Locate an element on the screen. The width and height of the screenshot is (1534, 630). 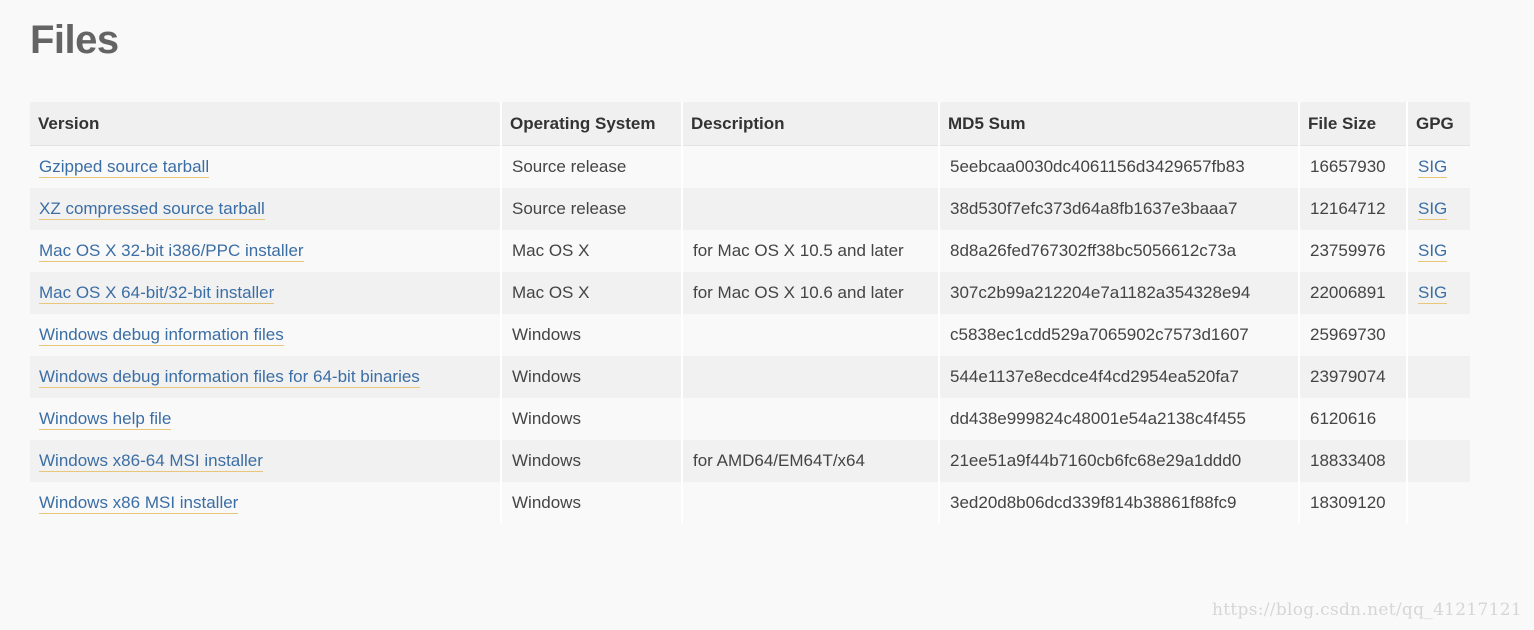
md5-cell: 8d8a26fed767302ff38bc5056612c73a is located at coordinates (1118, 251).